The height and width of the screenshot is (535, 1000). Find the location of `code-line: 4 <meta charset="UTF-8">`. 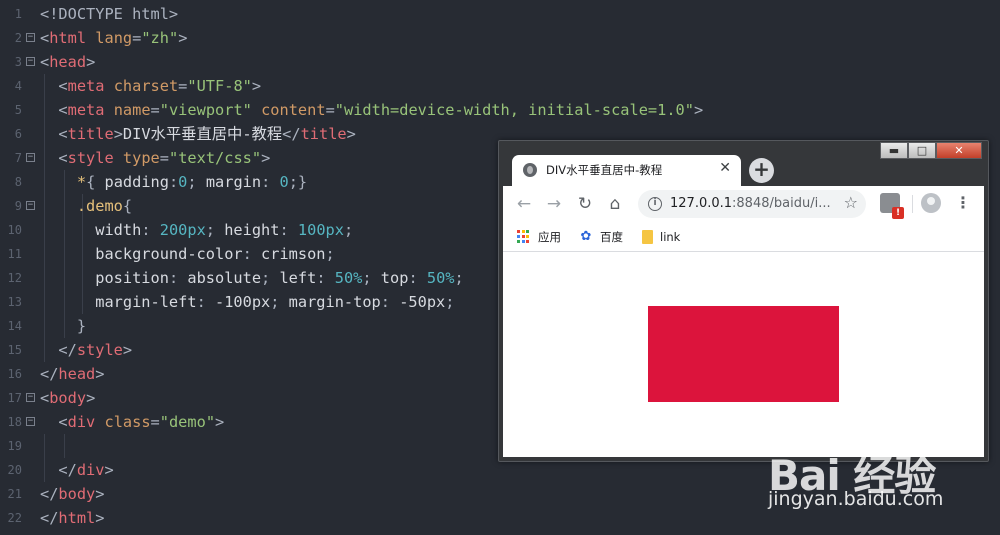

code-line: 4 <meta charset="UTF-8"> is located at coordinates (500, 86).